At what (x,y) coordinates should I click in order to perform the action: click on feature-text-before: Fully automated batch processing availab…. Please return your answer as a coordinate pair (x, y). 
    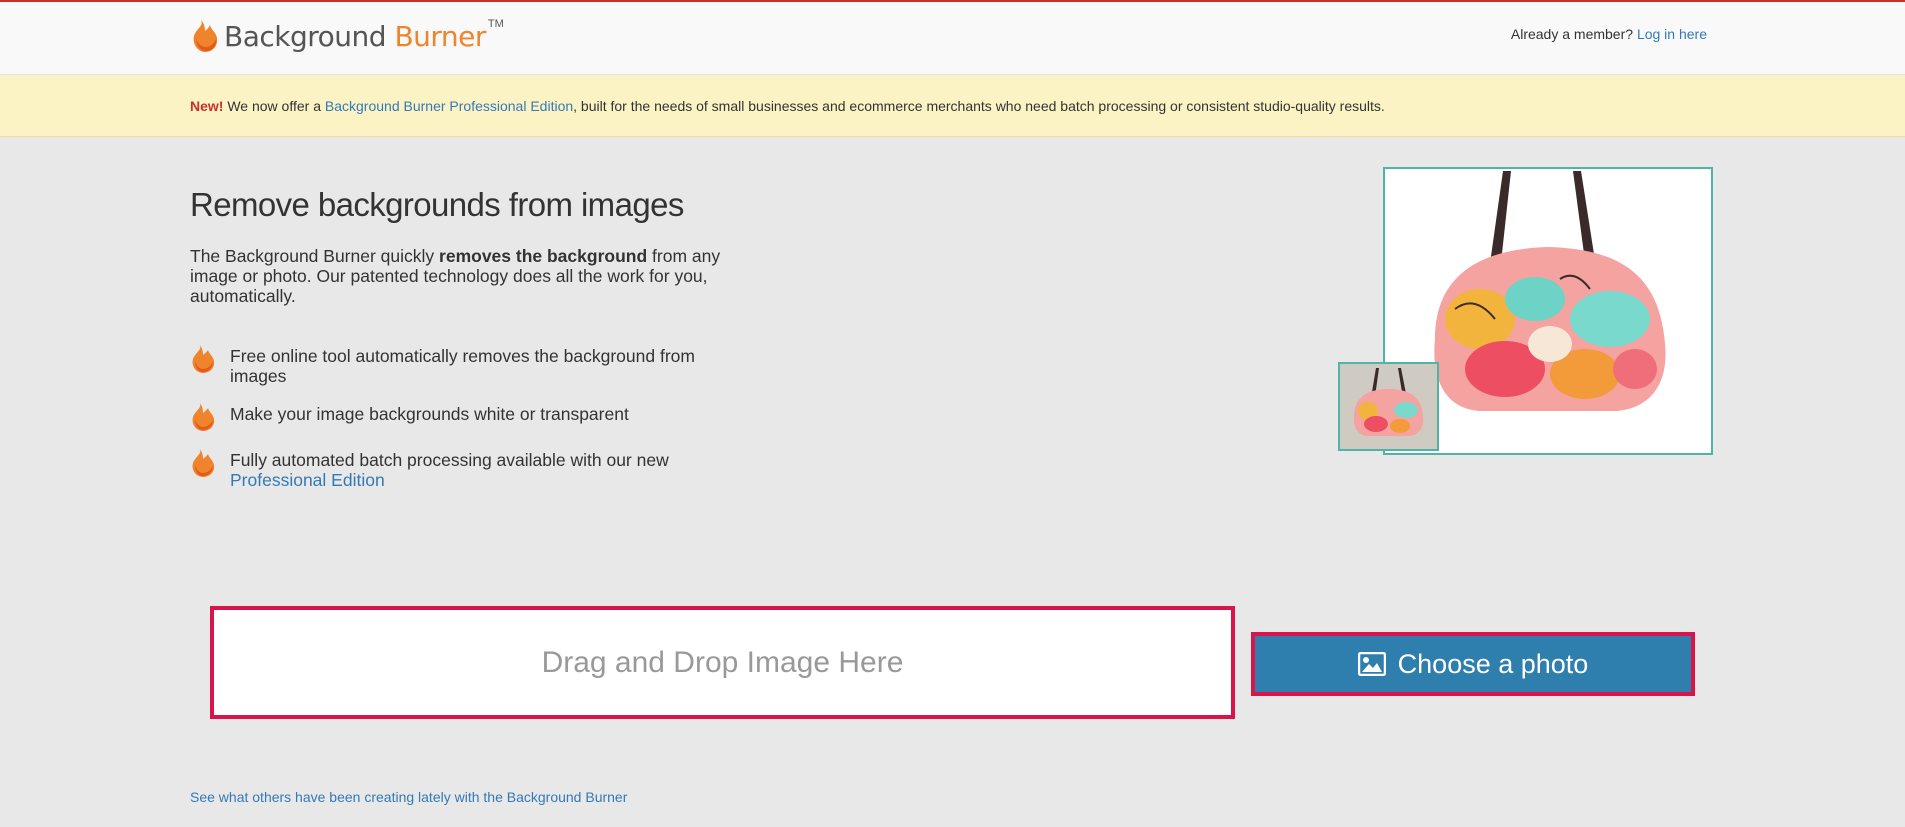
    Looking at the image, I should click on (449, 460).